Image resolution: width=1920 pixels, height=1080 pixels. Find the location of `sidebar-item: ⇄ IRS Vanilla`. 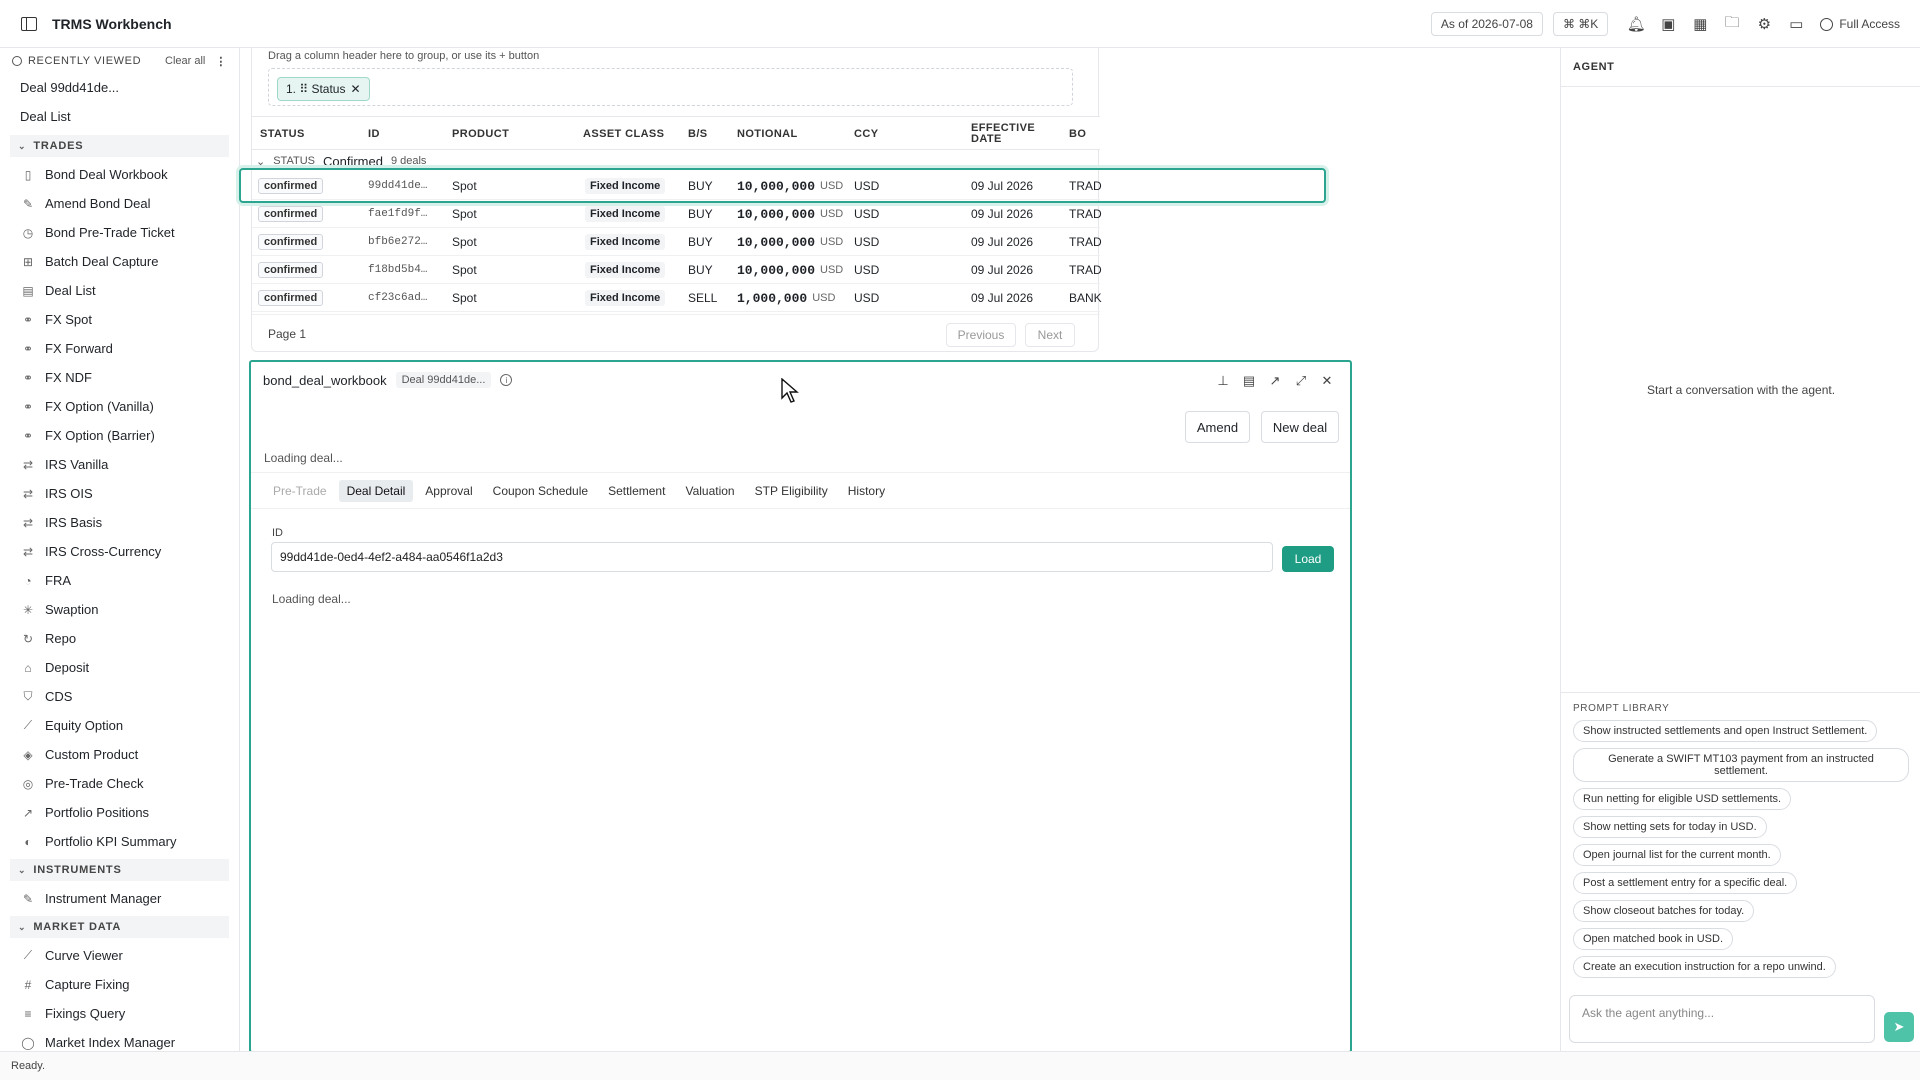

sidebar-item: ⇄ IRS Vanilla is located at coordinates (119, 464).